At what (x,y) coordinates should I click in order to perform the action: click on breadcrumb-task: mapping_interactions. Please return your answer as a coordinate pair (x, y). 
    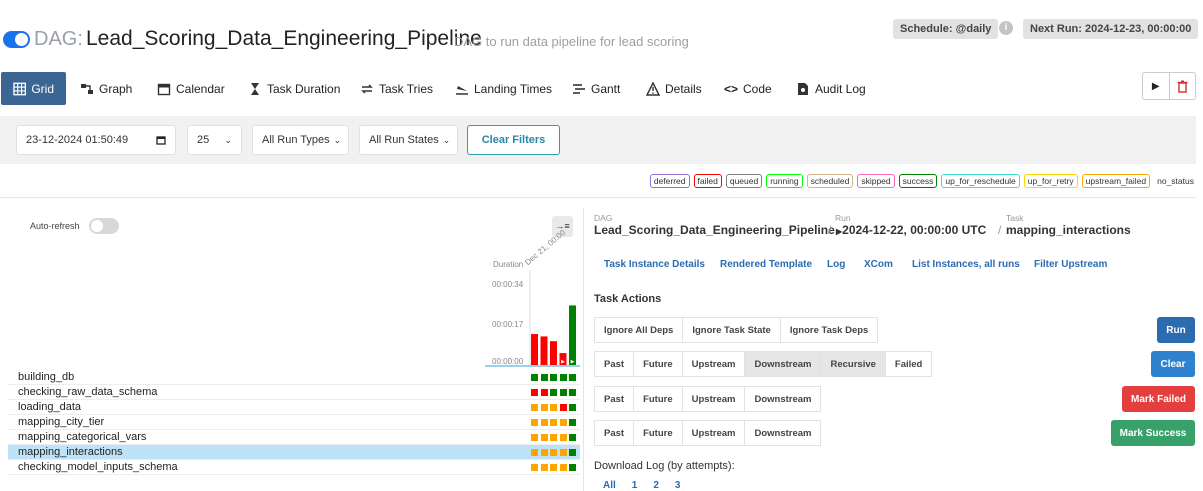
    Looking at the image, I should click on (1068, 230).